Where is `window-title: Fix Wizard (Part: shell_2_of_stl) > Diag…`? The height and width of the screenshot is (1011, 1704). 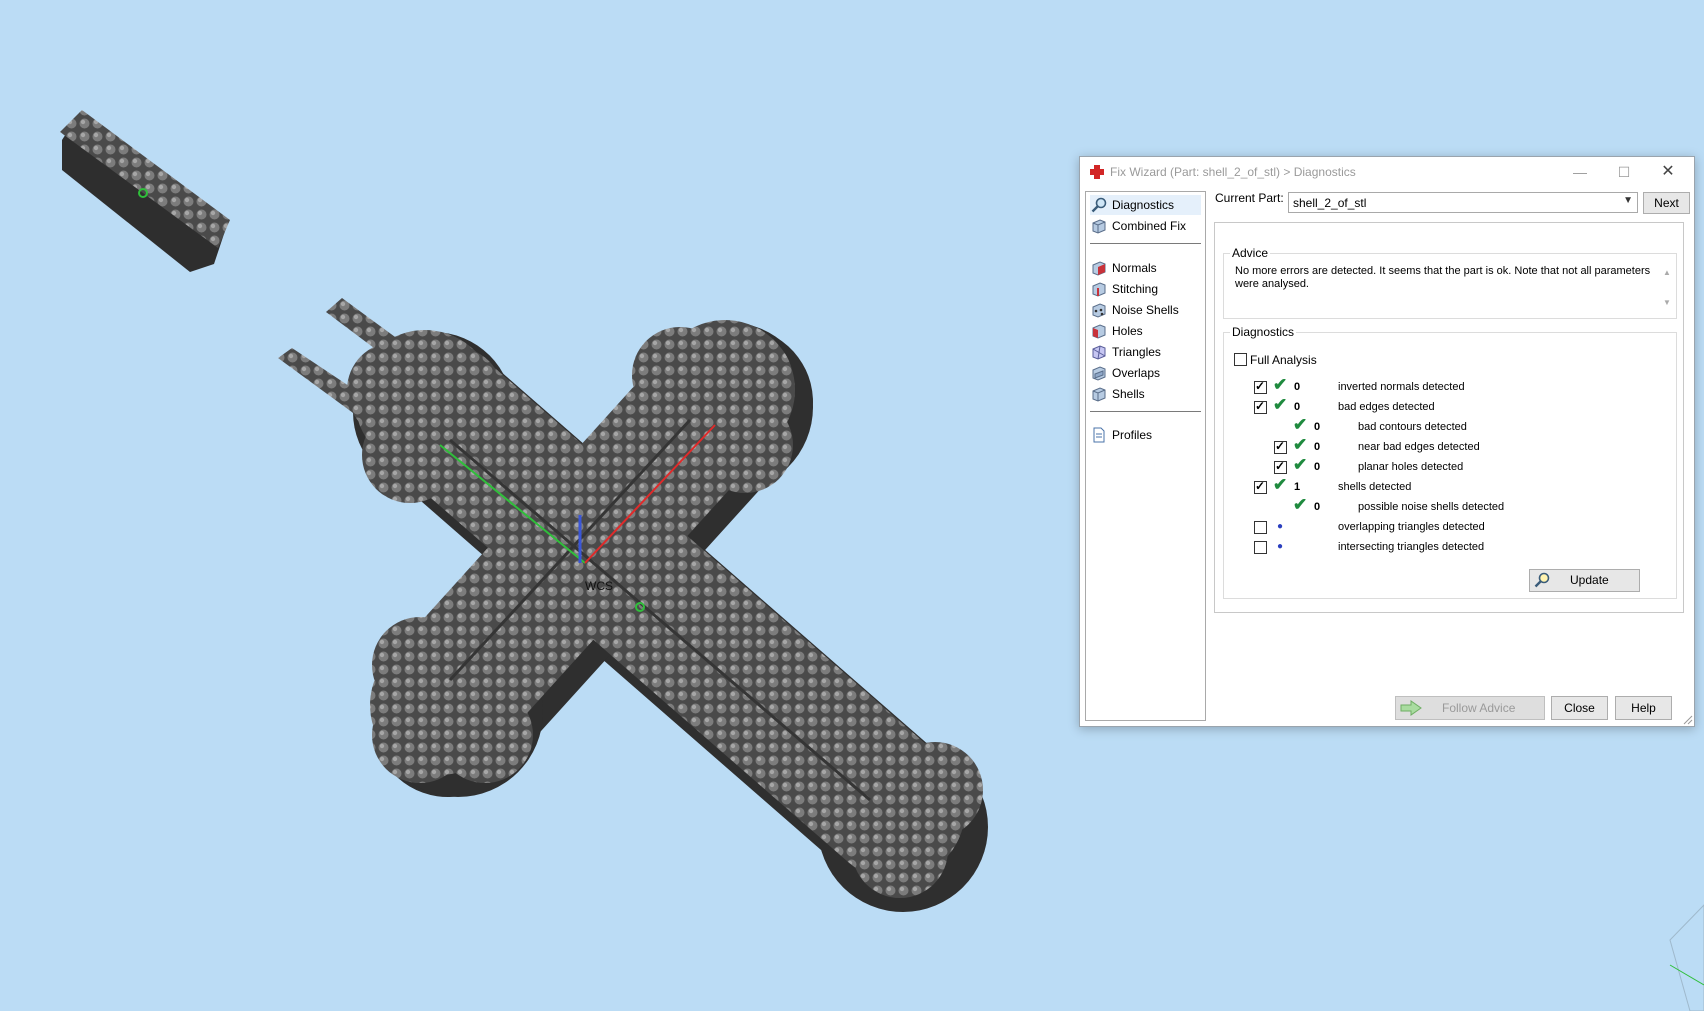 window-title: Fix Wizard (Part: shell_2_of_stl) > Diag… is located at coordinates (1233, 172).